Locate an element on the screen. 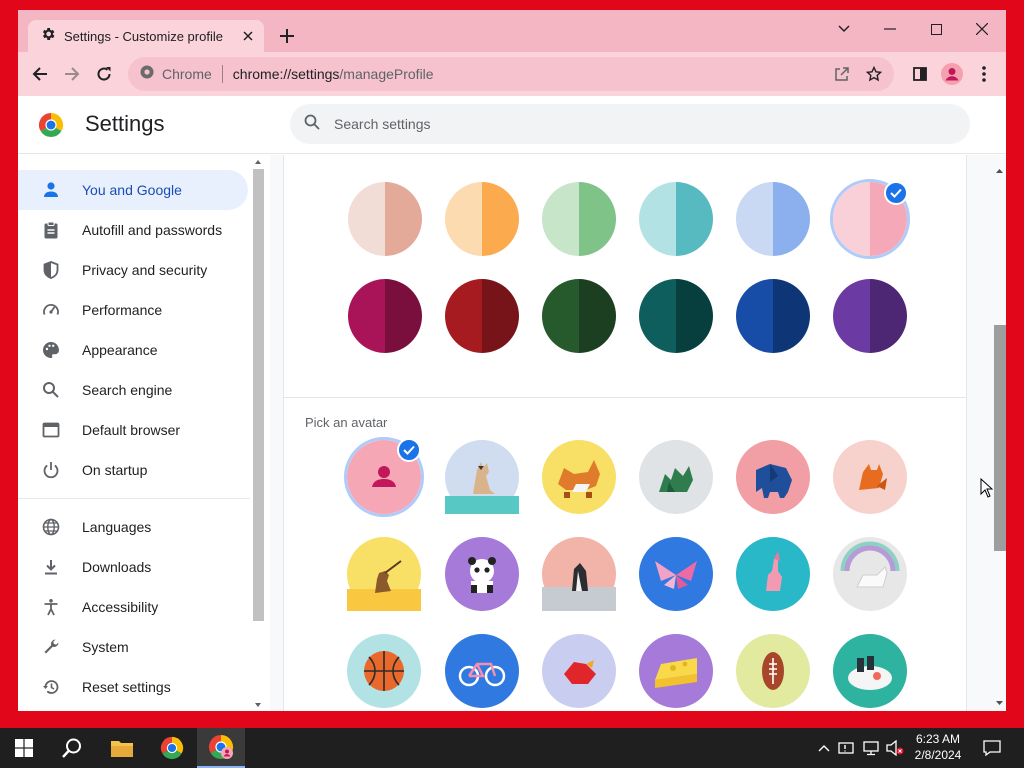 This screenshot has width=1024, height=768. football-avatar is located at coordinates (773, 671).